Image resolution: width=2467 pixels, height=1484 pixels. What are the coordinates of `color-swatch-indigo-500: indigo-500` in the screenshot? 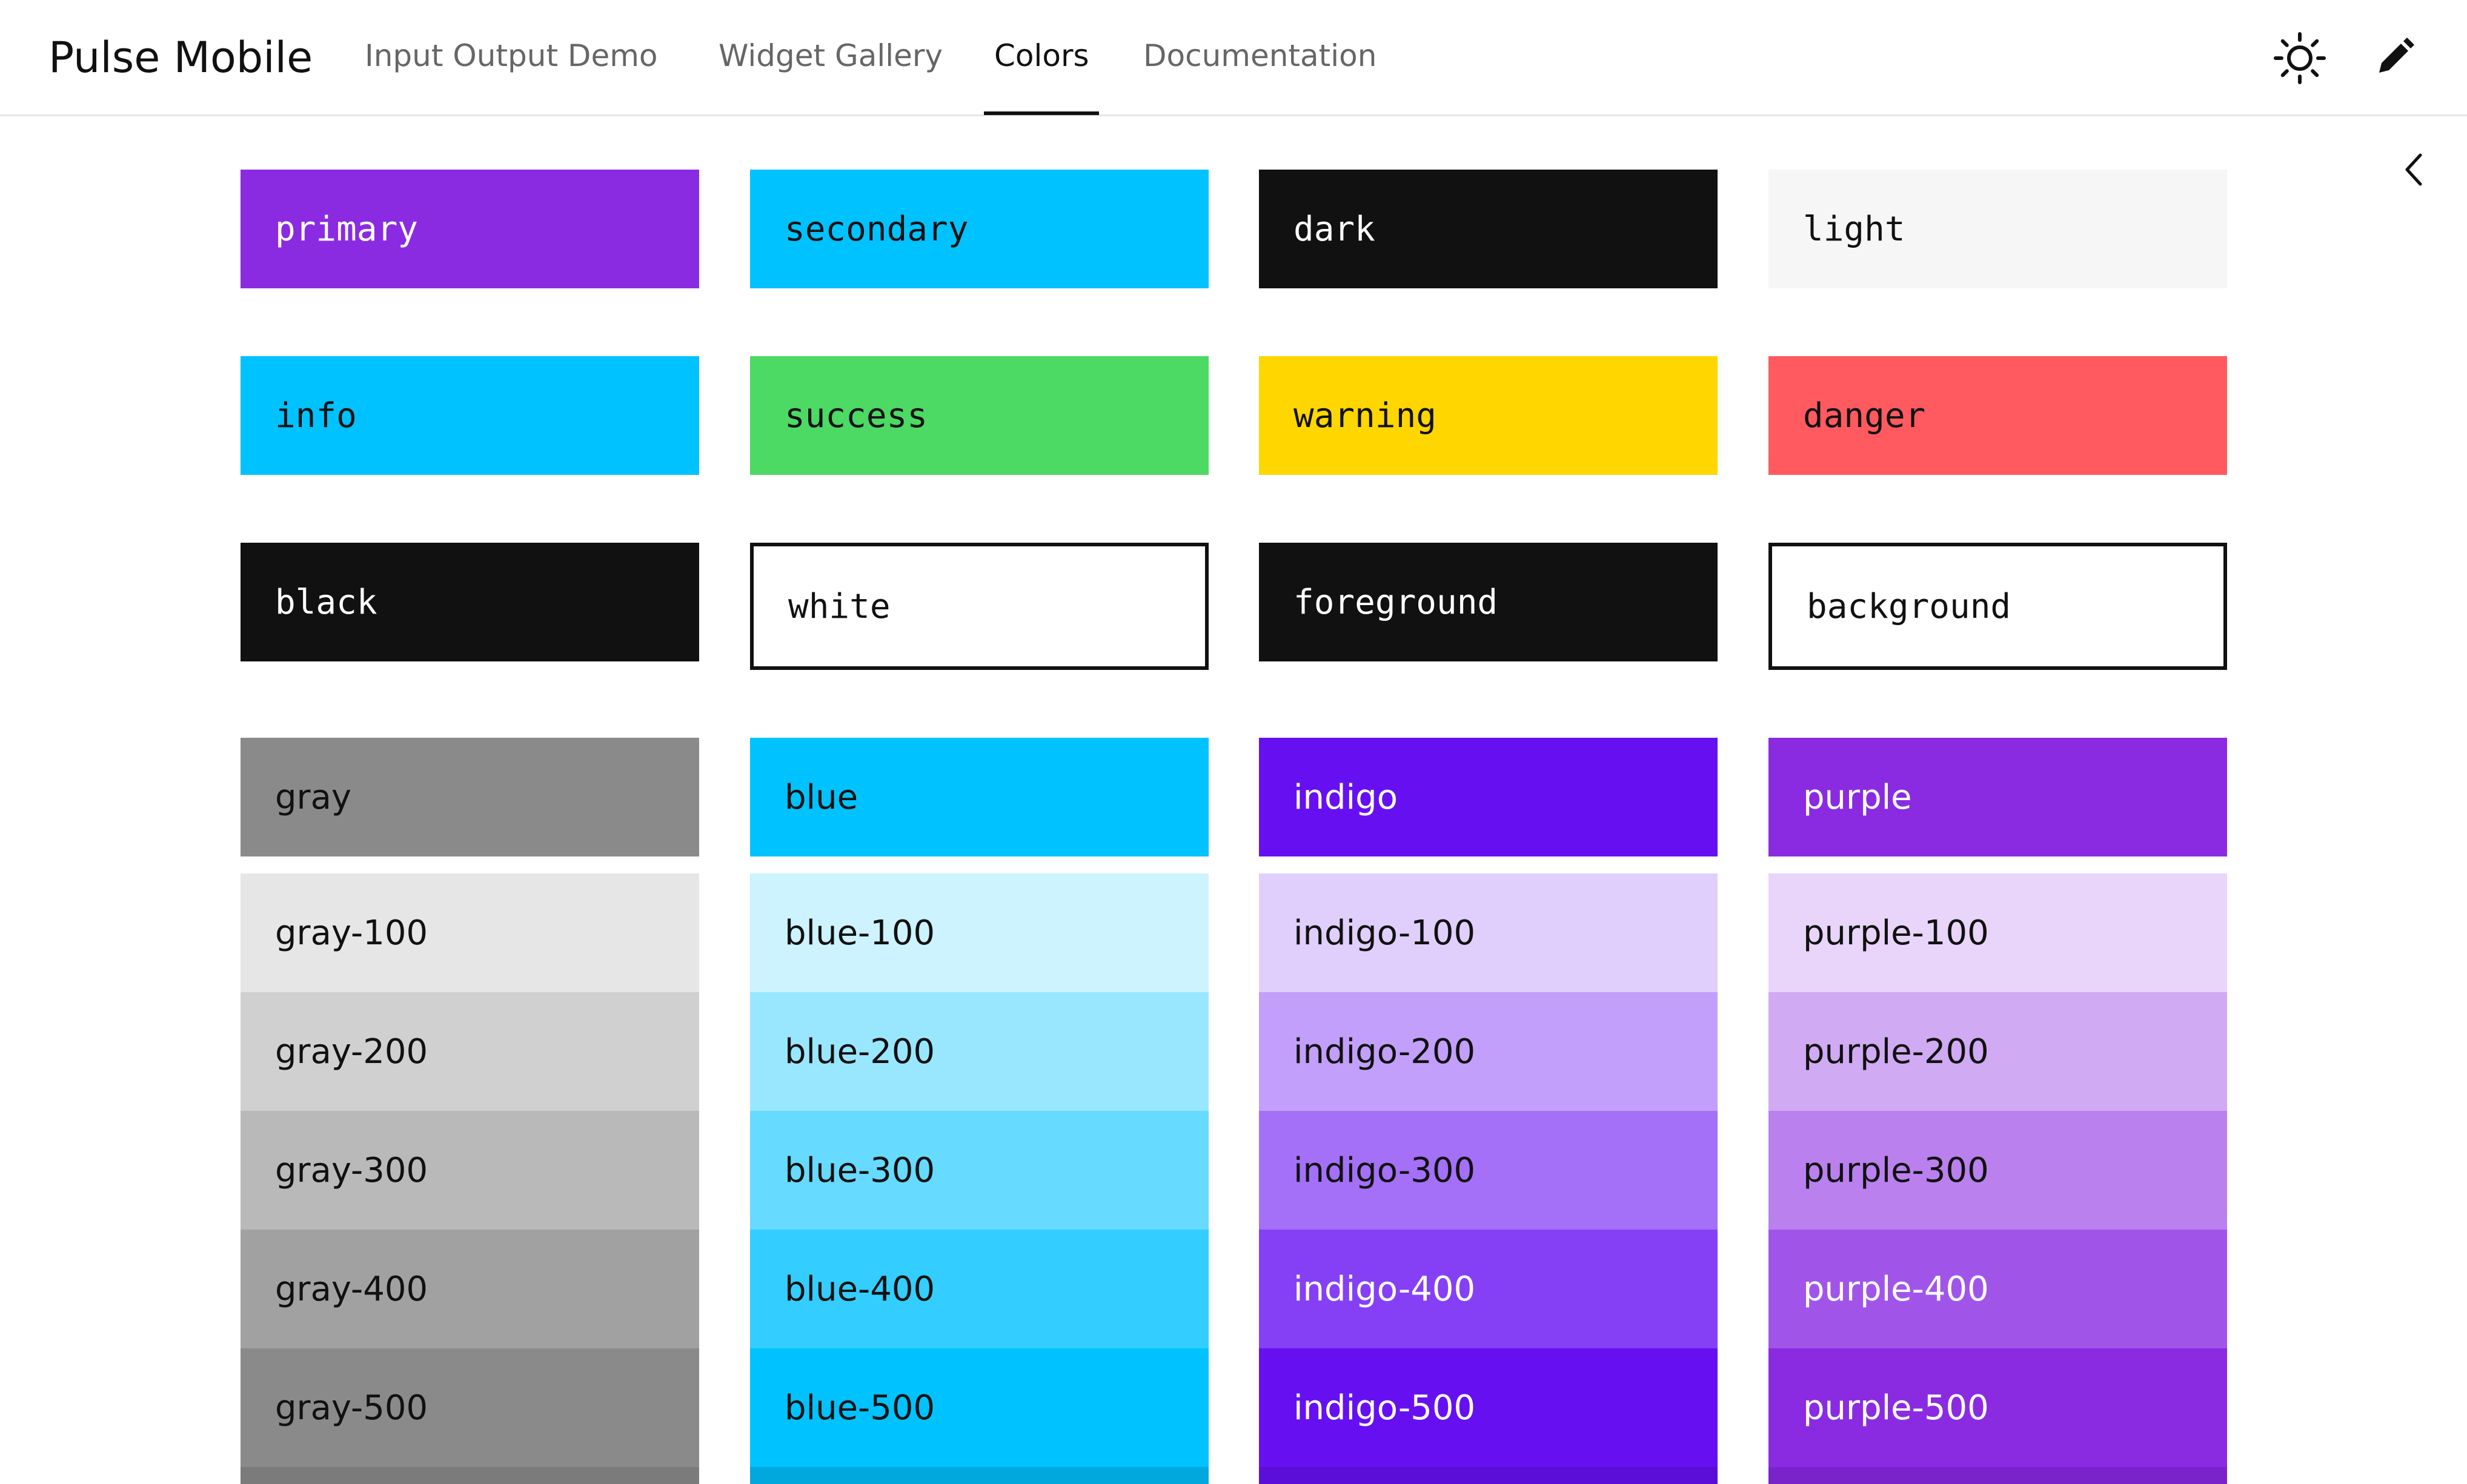 It's located at (1488, 1408).